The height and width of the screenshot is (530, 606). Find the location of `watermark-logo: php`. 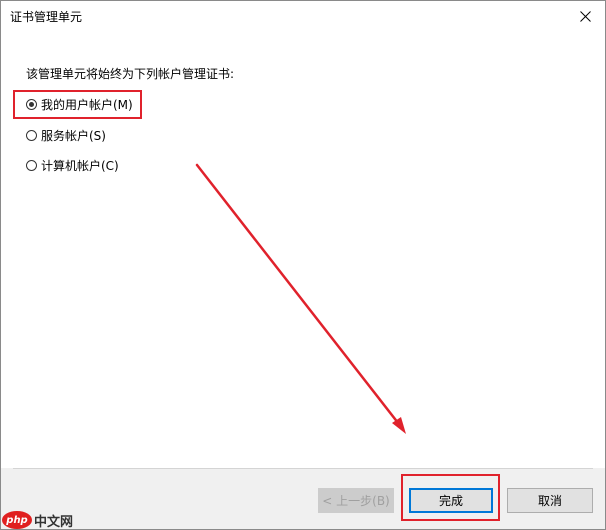

watermark-logo: php is located at coordinates (17, 520).